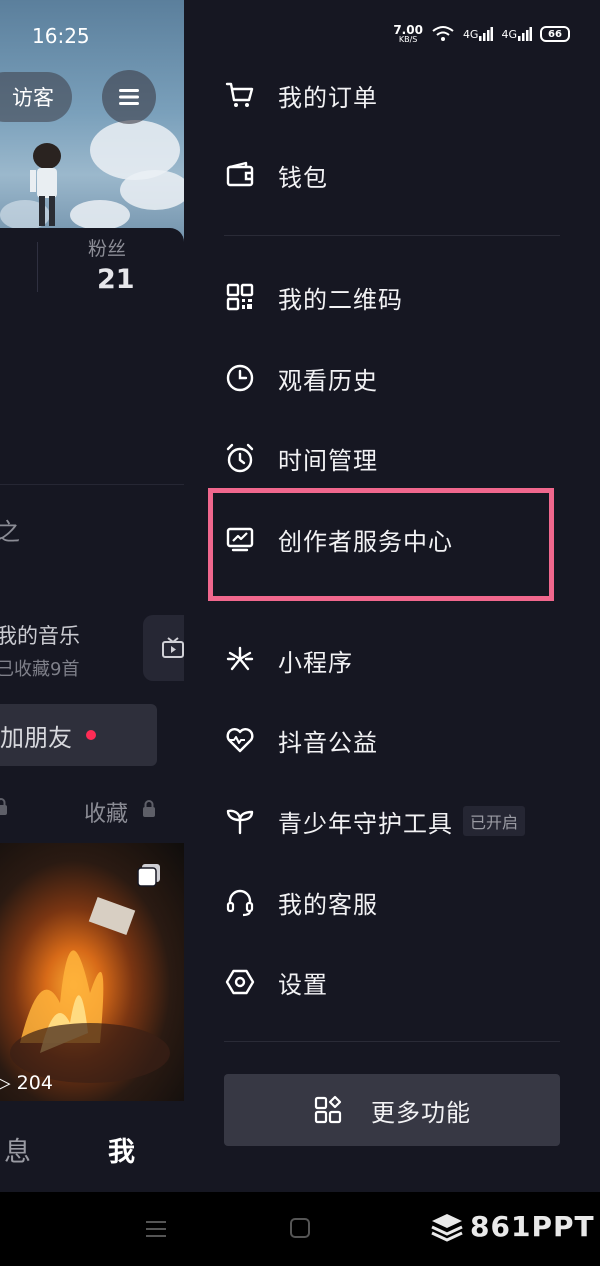 This screenshot has height=1266, width=600. I want to click on grid-icon, so click(328, 1109).